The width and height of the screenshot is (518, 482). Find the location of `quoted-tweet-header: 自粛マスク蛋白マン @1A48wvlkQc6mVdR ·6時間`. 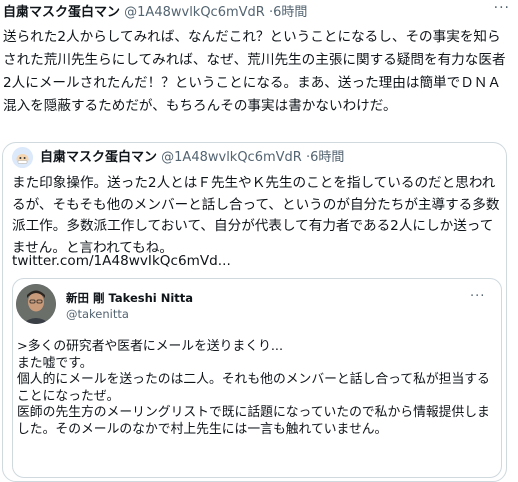

quoted-tweet-header: 自粛マスク蛋白マン @1A48wvlkQc6mVdR ·6時間 is located at coordinates (192, 158).